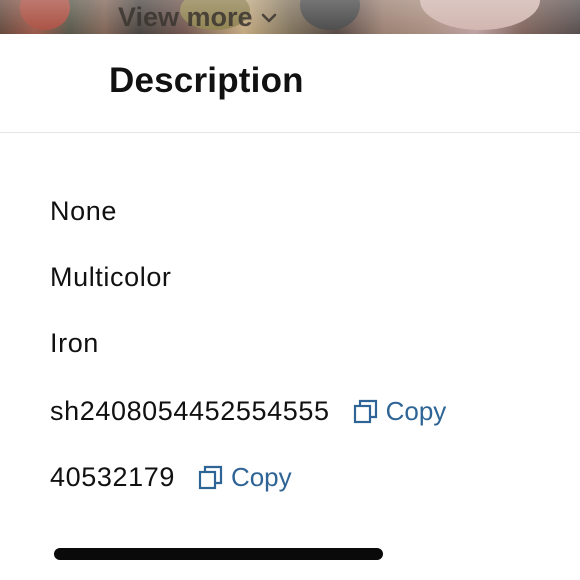 This screenshot has height=580, width=580. I want to click on detail-value: None, so click(83, 211).